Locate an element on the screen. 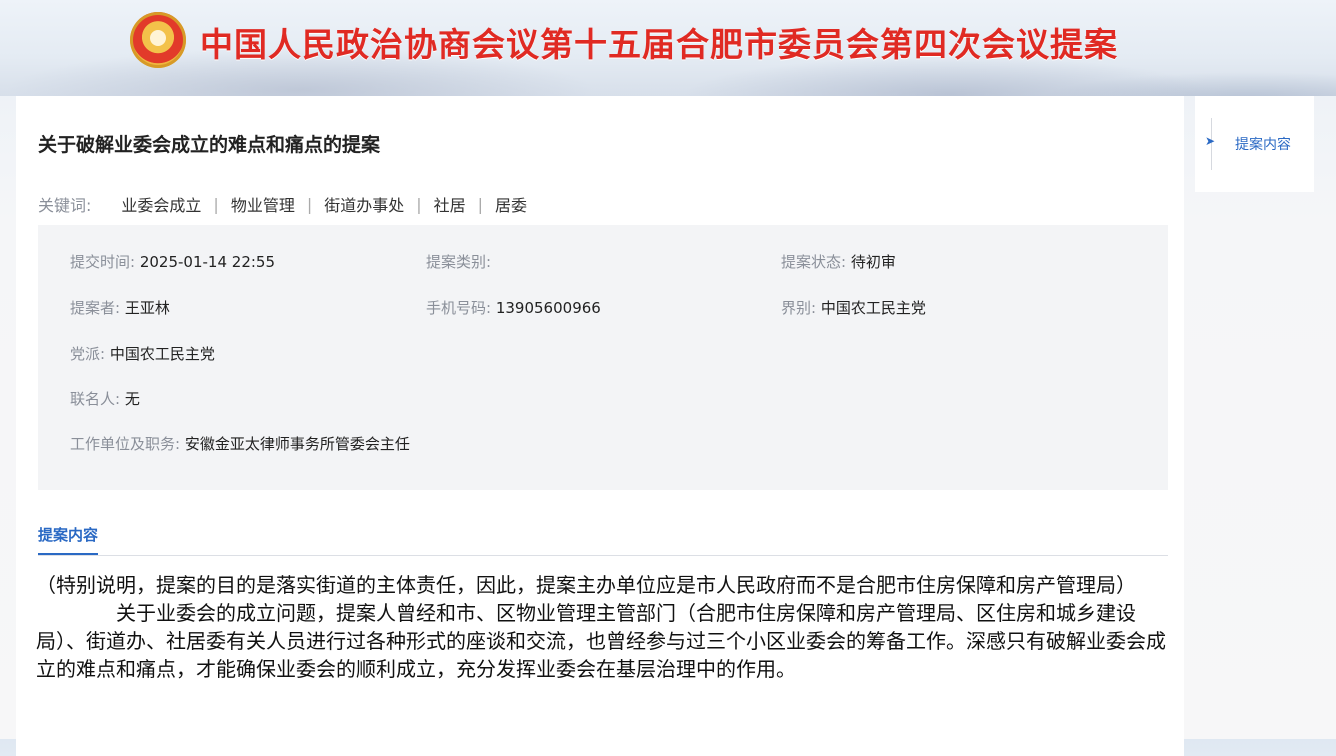  party-label: 党派: is located at coordinates (88, 354).